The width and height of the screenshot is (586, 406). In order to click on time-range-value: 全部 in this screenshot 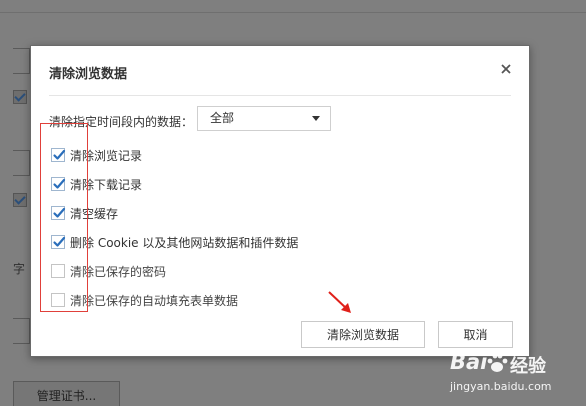, I will do `click(222, 118)`.